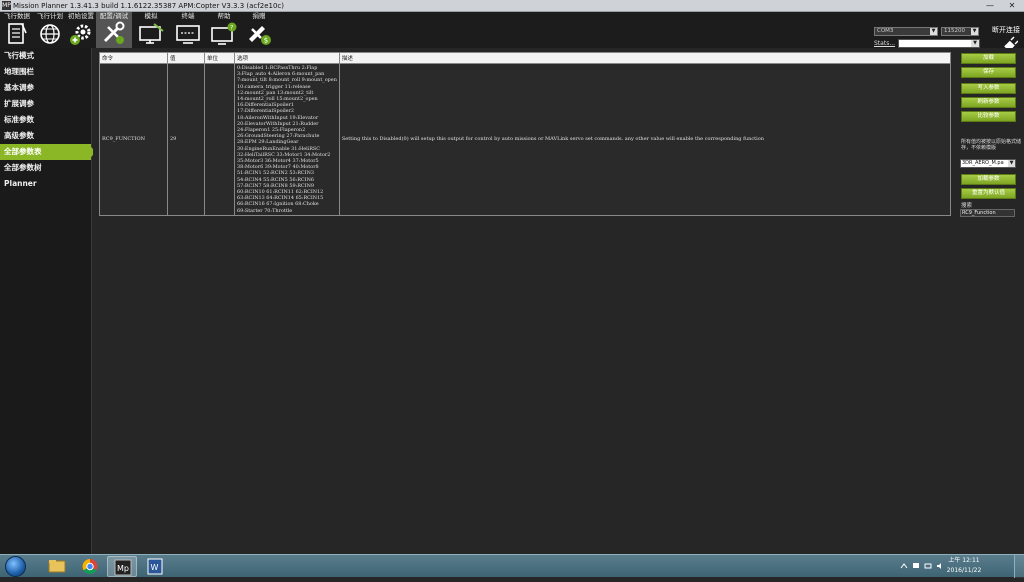 This screenshot has width=1024, height=582. I want to click on menu-initial-setup: 初始设置, so click(81, 30).